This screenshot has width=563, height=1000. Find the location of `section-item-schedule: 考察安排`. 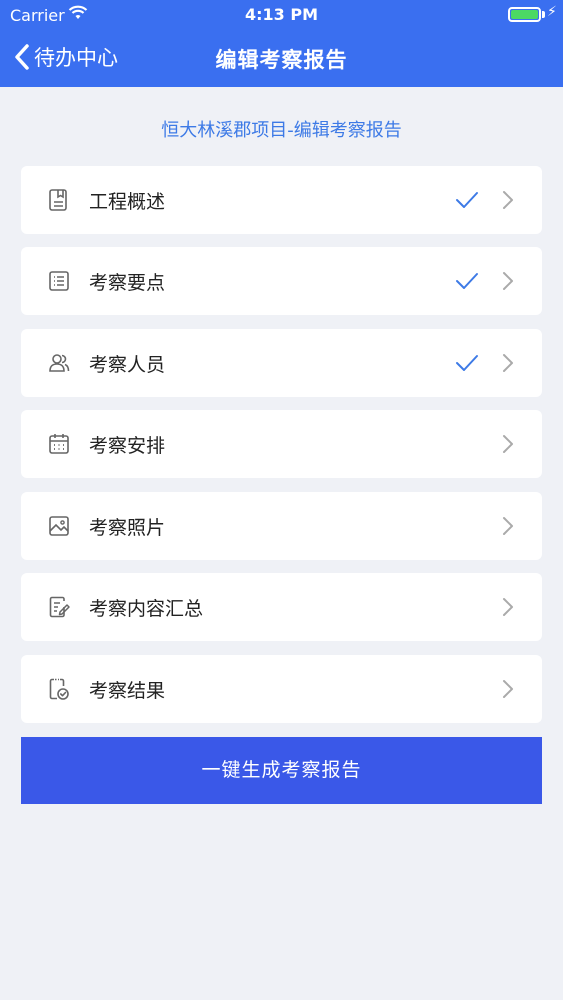

section-item-schedule: 考察安排 is located at coordinates (281, 444).